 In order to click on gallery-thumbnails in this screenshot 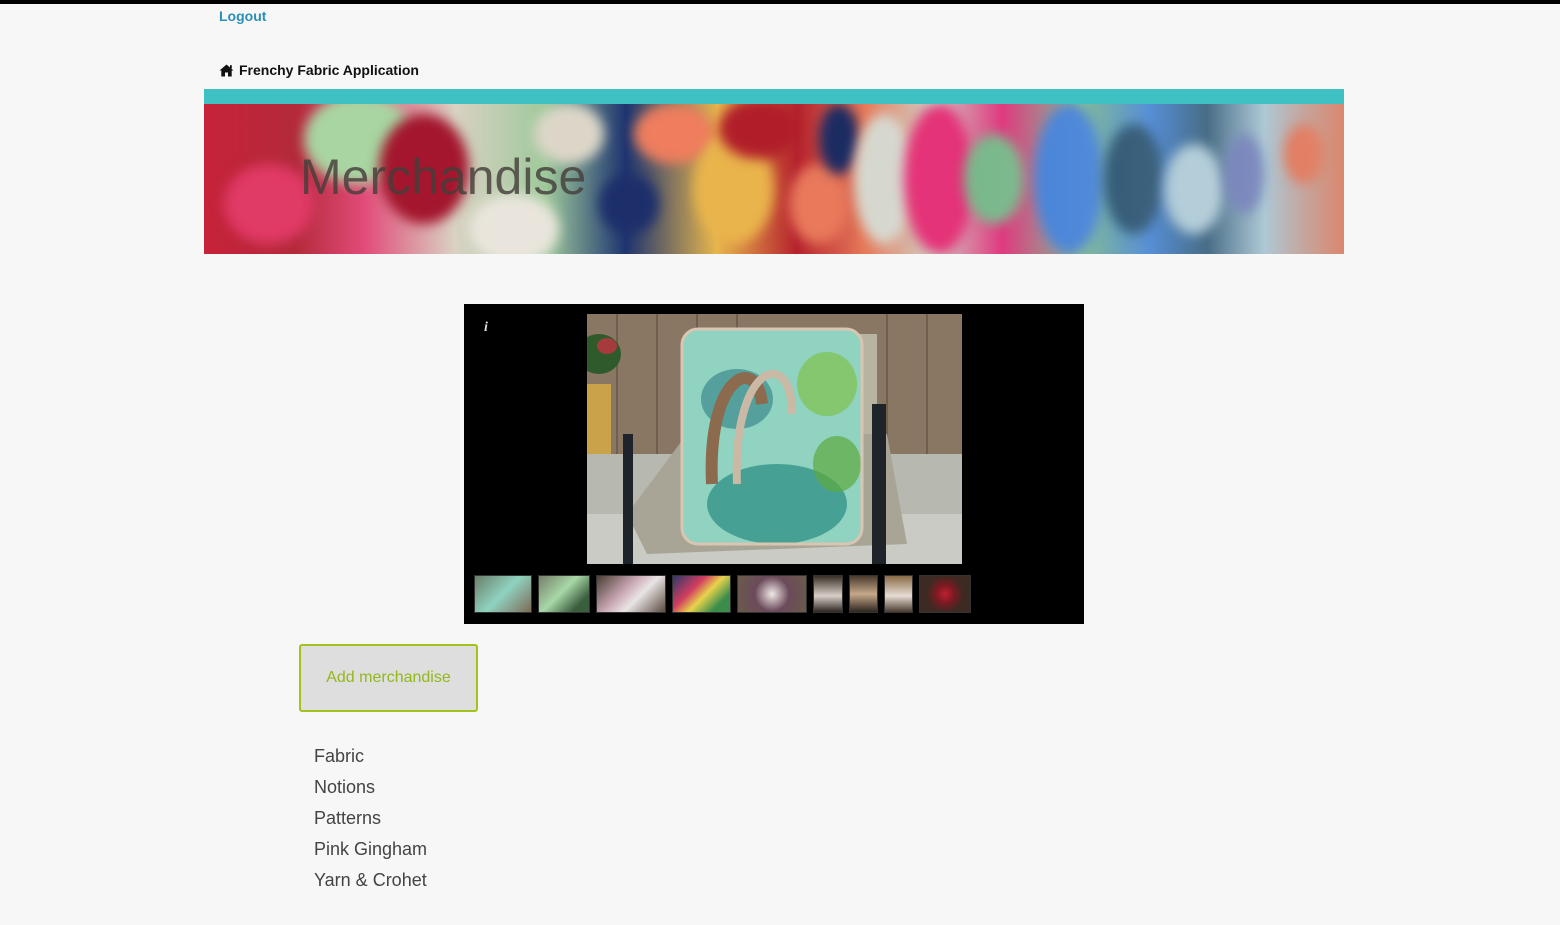, I will do `click(722, 594)`.